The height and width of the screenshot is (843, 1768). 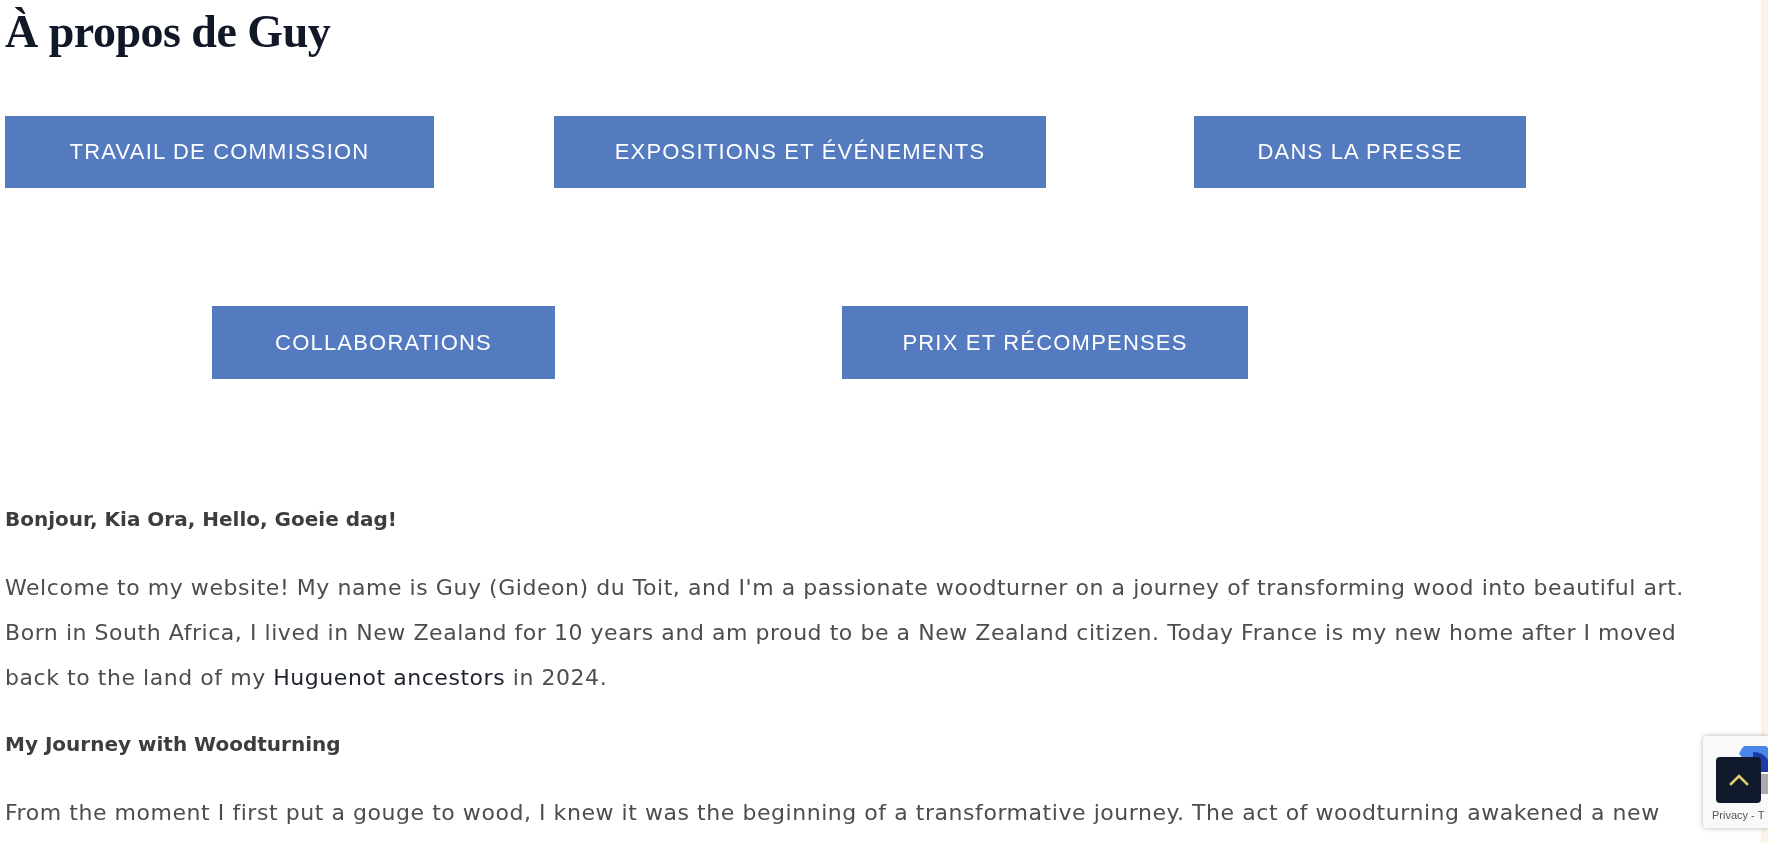 I want to click on body-paragraph: Welcome to my website! My name is Guy (Gideon) du Toit, and I'm a passionate woodturner on a journey of transforming wood into beautiful art. Born in South Africa, I lived in New Zealand for 10 years and am proud to be a New Zealand citizen. Today France is my new home after I moved back to the land of my Huguenot ancestors in 2024., so click(x=845, y=633).